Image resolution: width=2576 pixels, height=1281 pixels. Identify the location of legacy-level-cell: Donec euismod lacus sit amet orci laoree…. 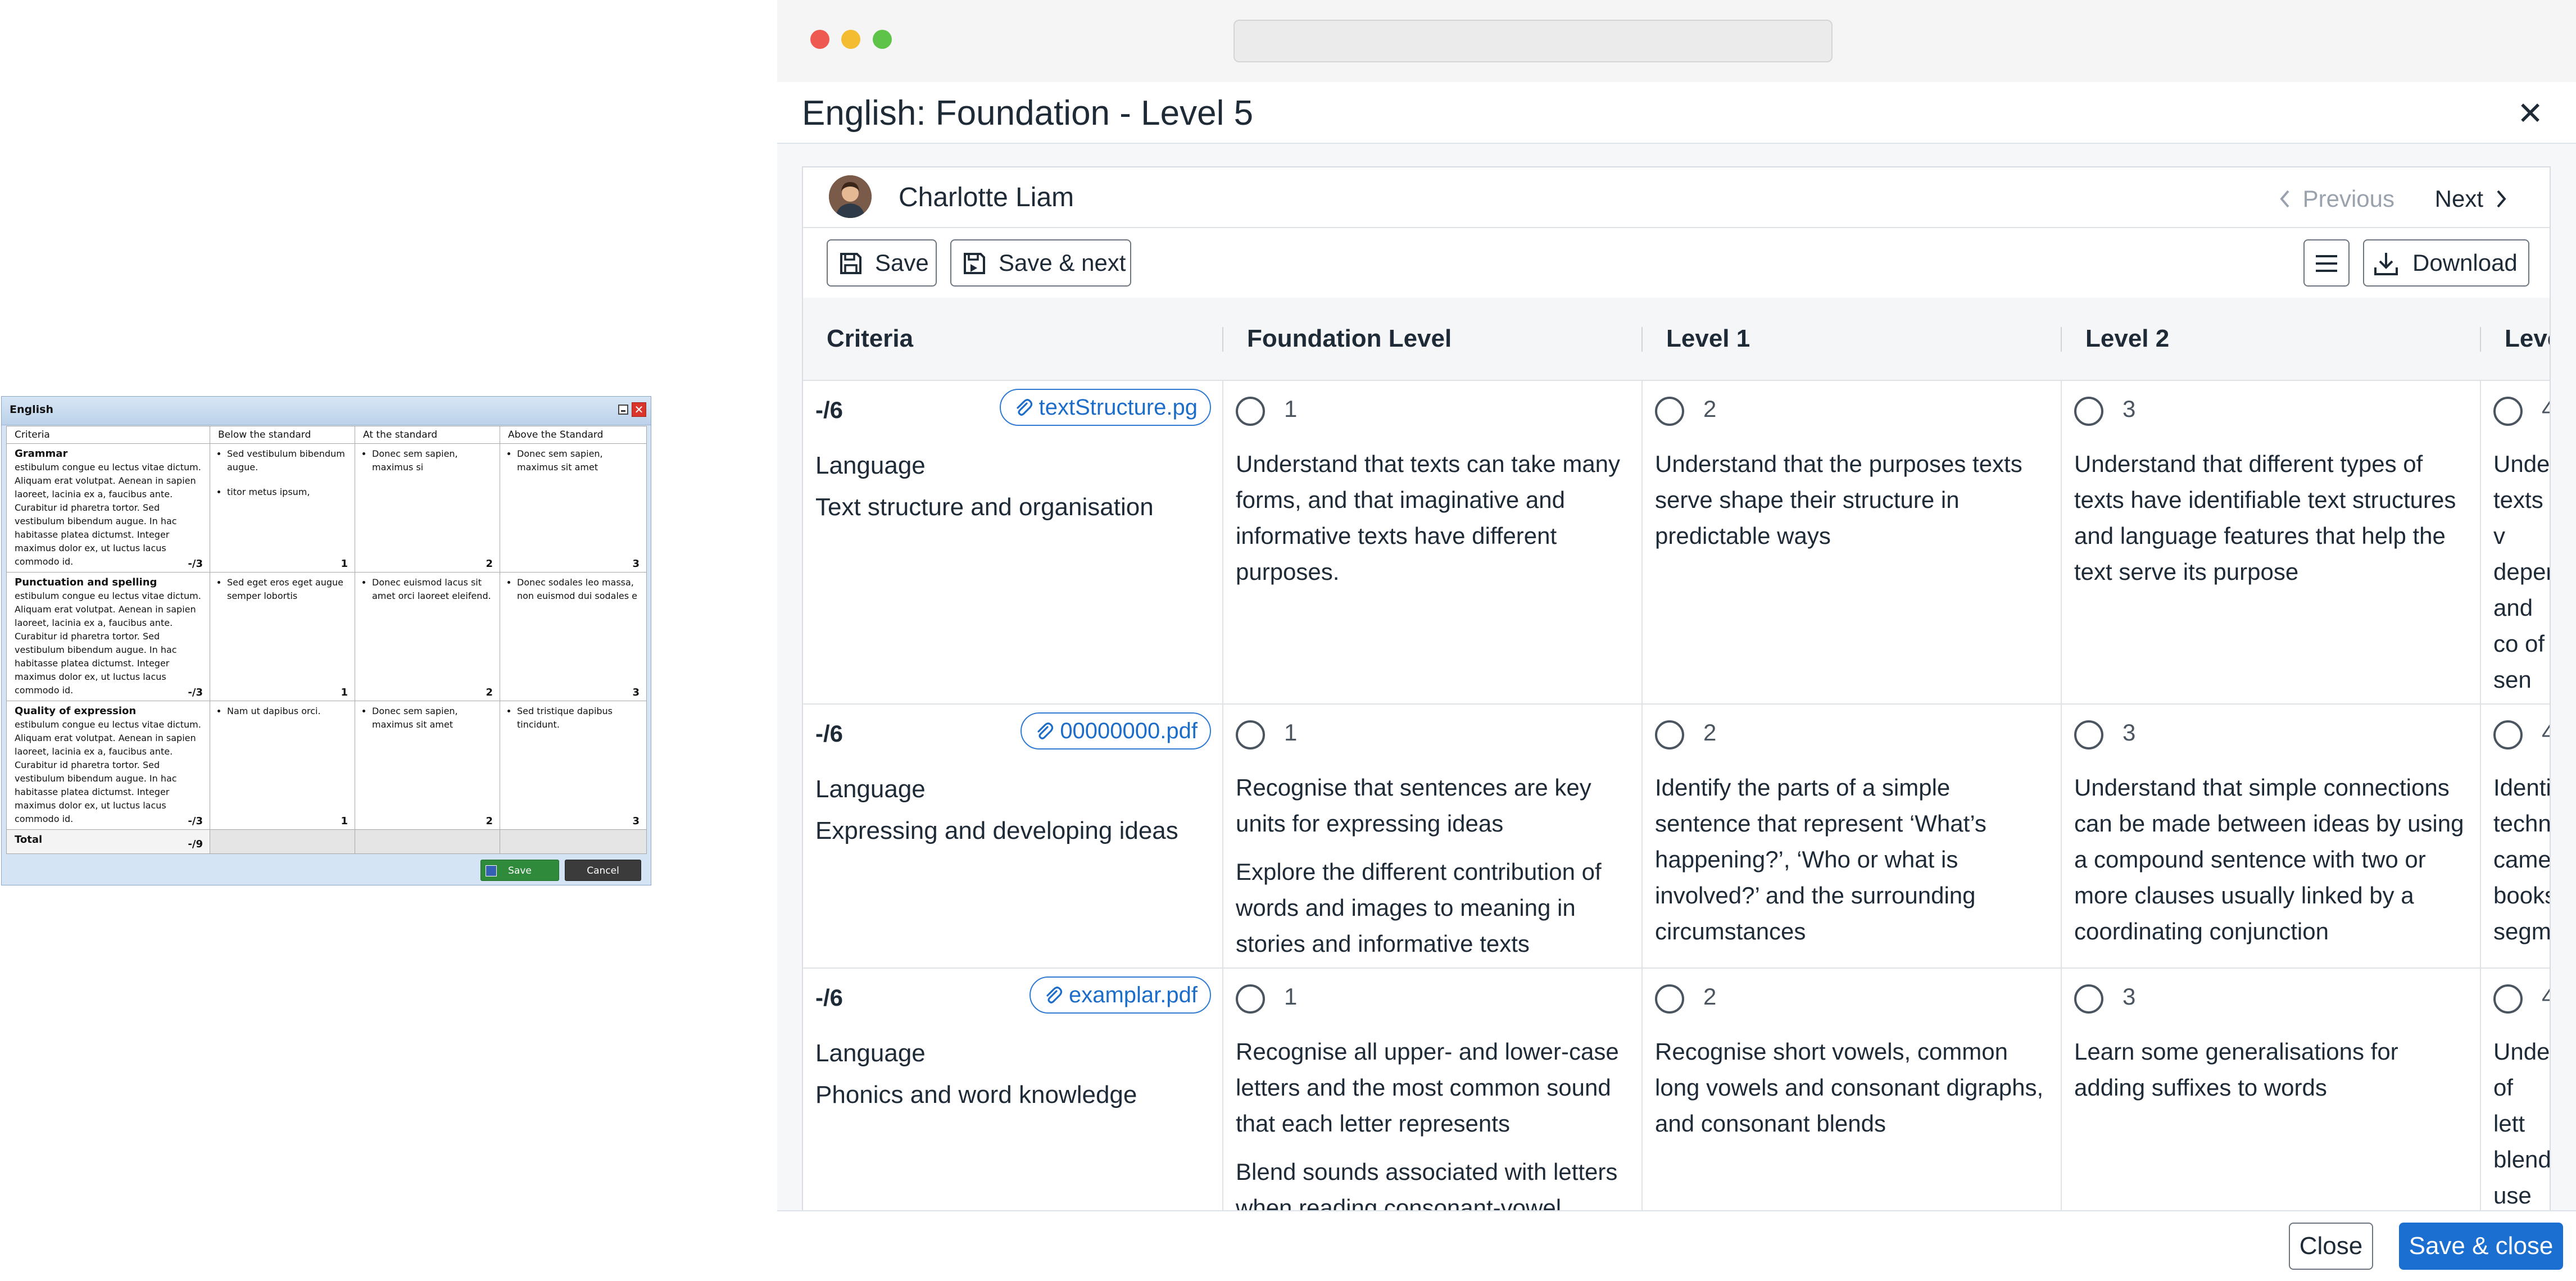
(427, 636).